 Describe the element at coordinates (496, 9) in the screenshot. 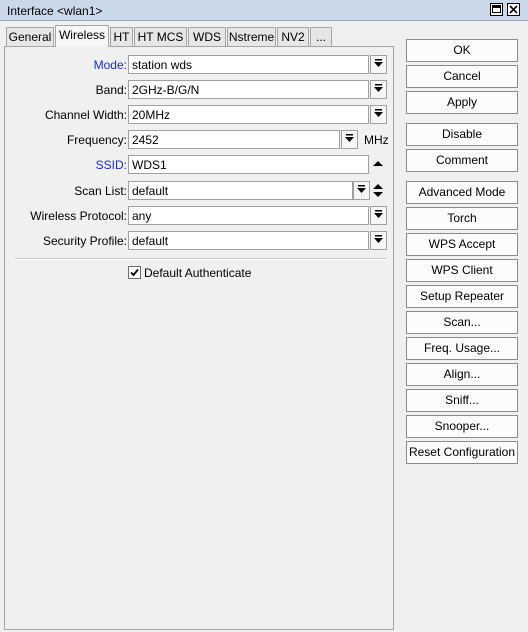

I see `maximize-icon` at that location.